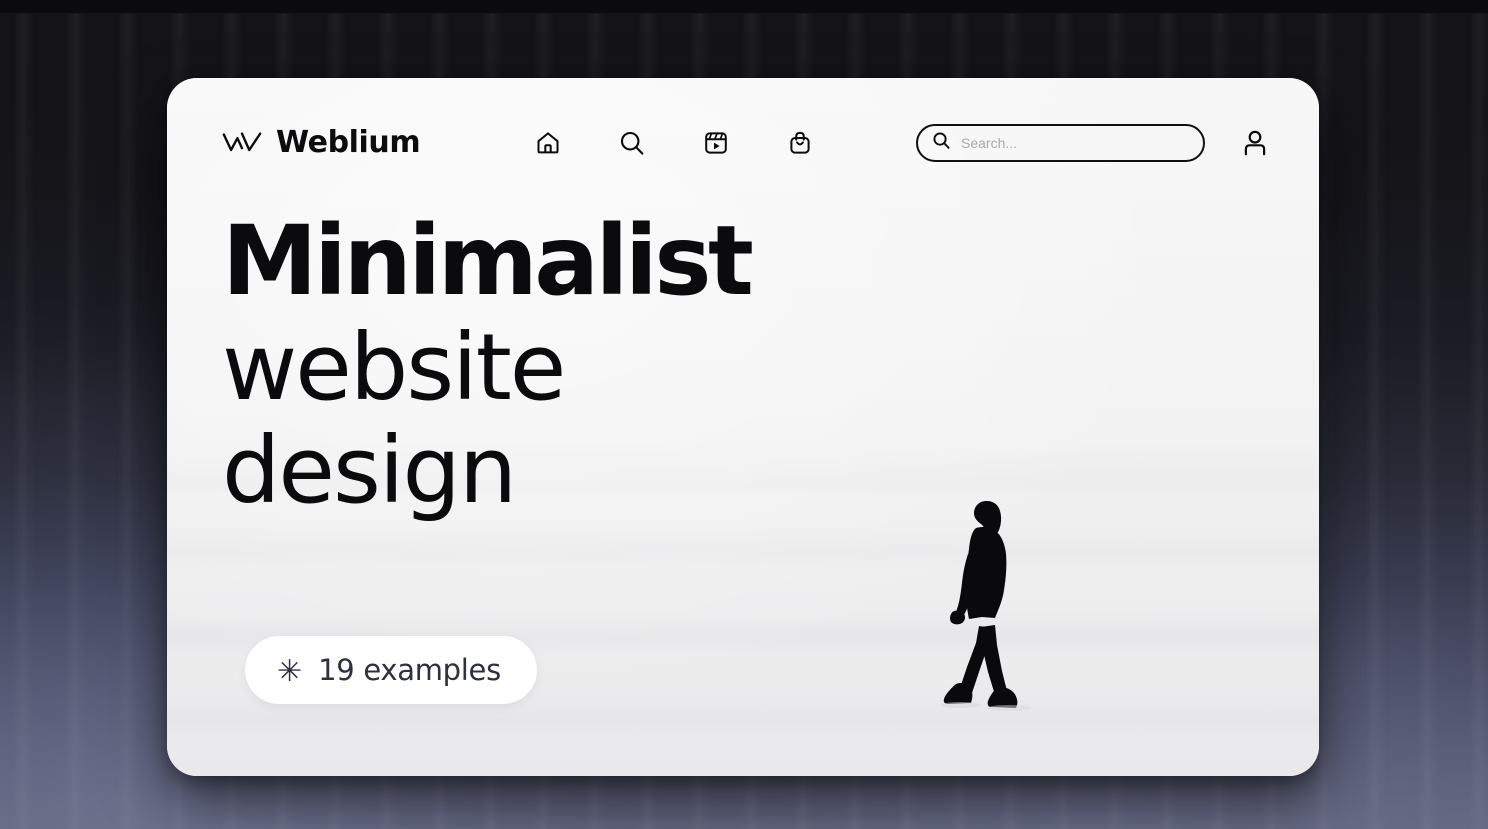  What do you see at coordinates (394, 367) in the screenshot?
I see `headline-line-2: website` at bounding box center [394, 367].